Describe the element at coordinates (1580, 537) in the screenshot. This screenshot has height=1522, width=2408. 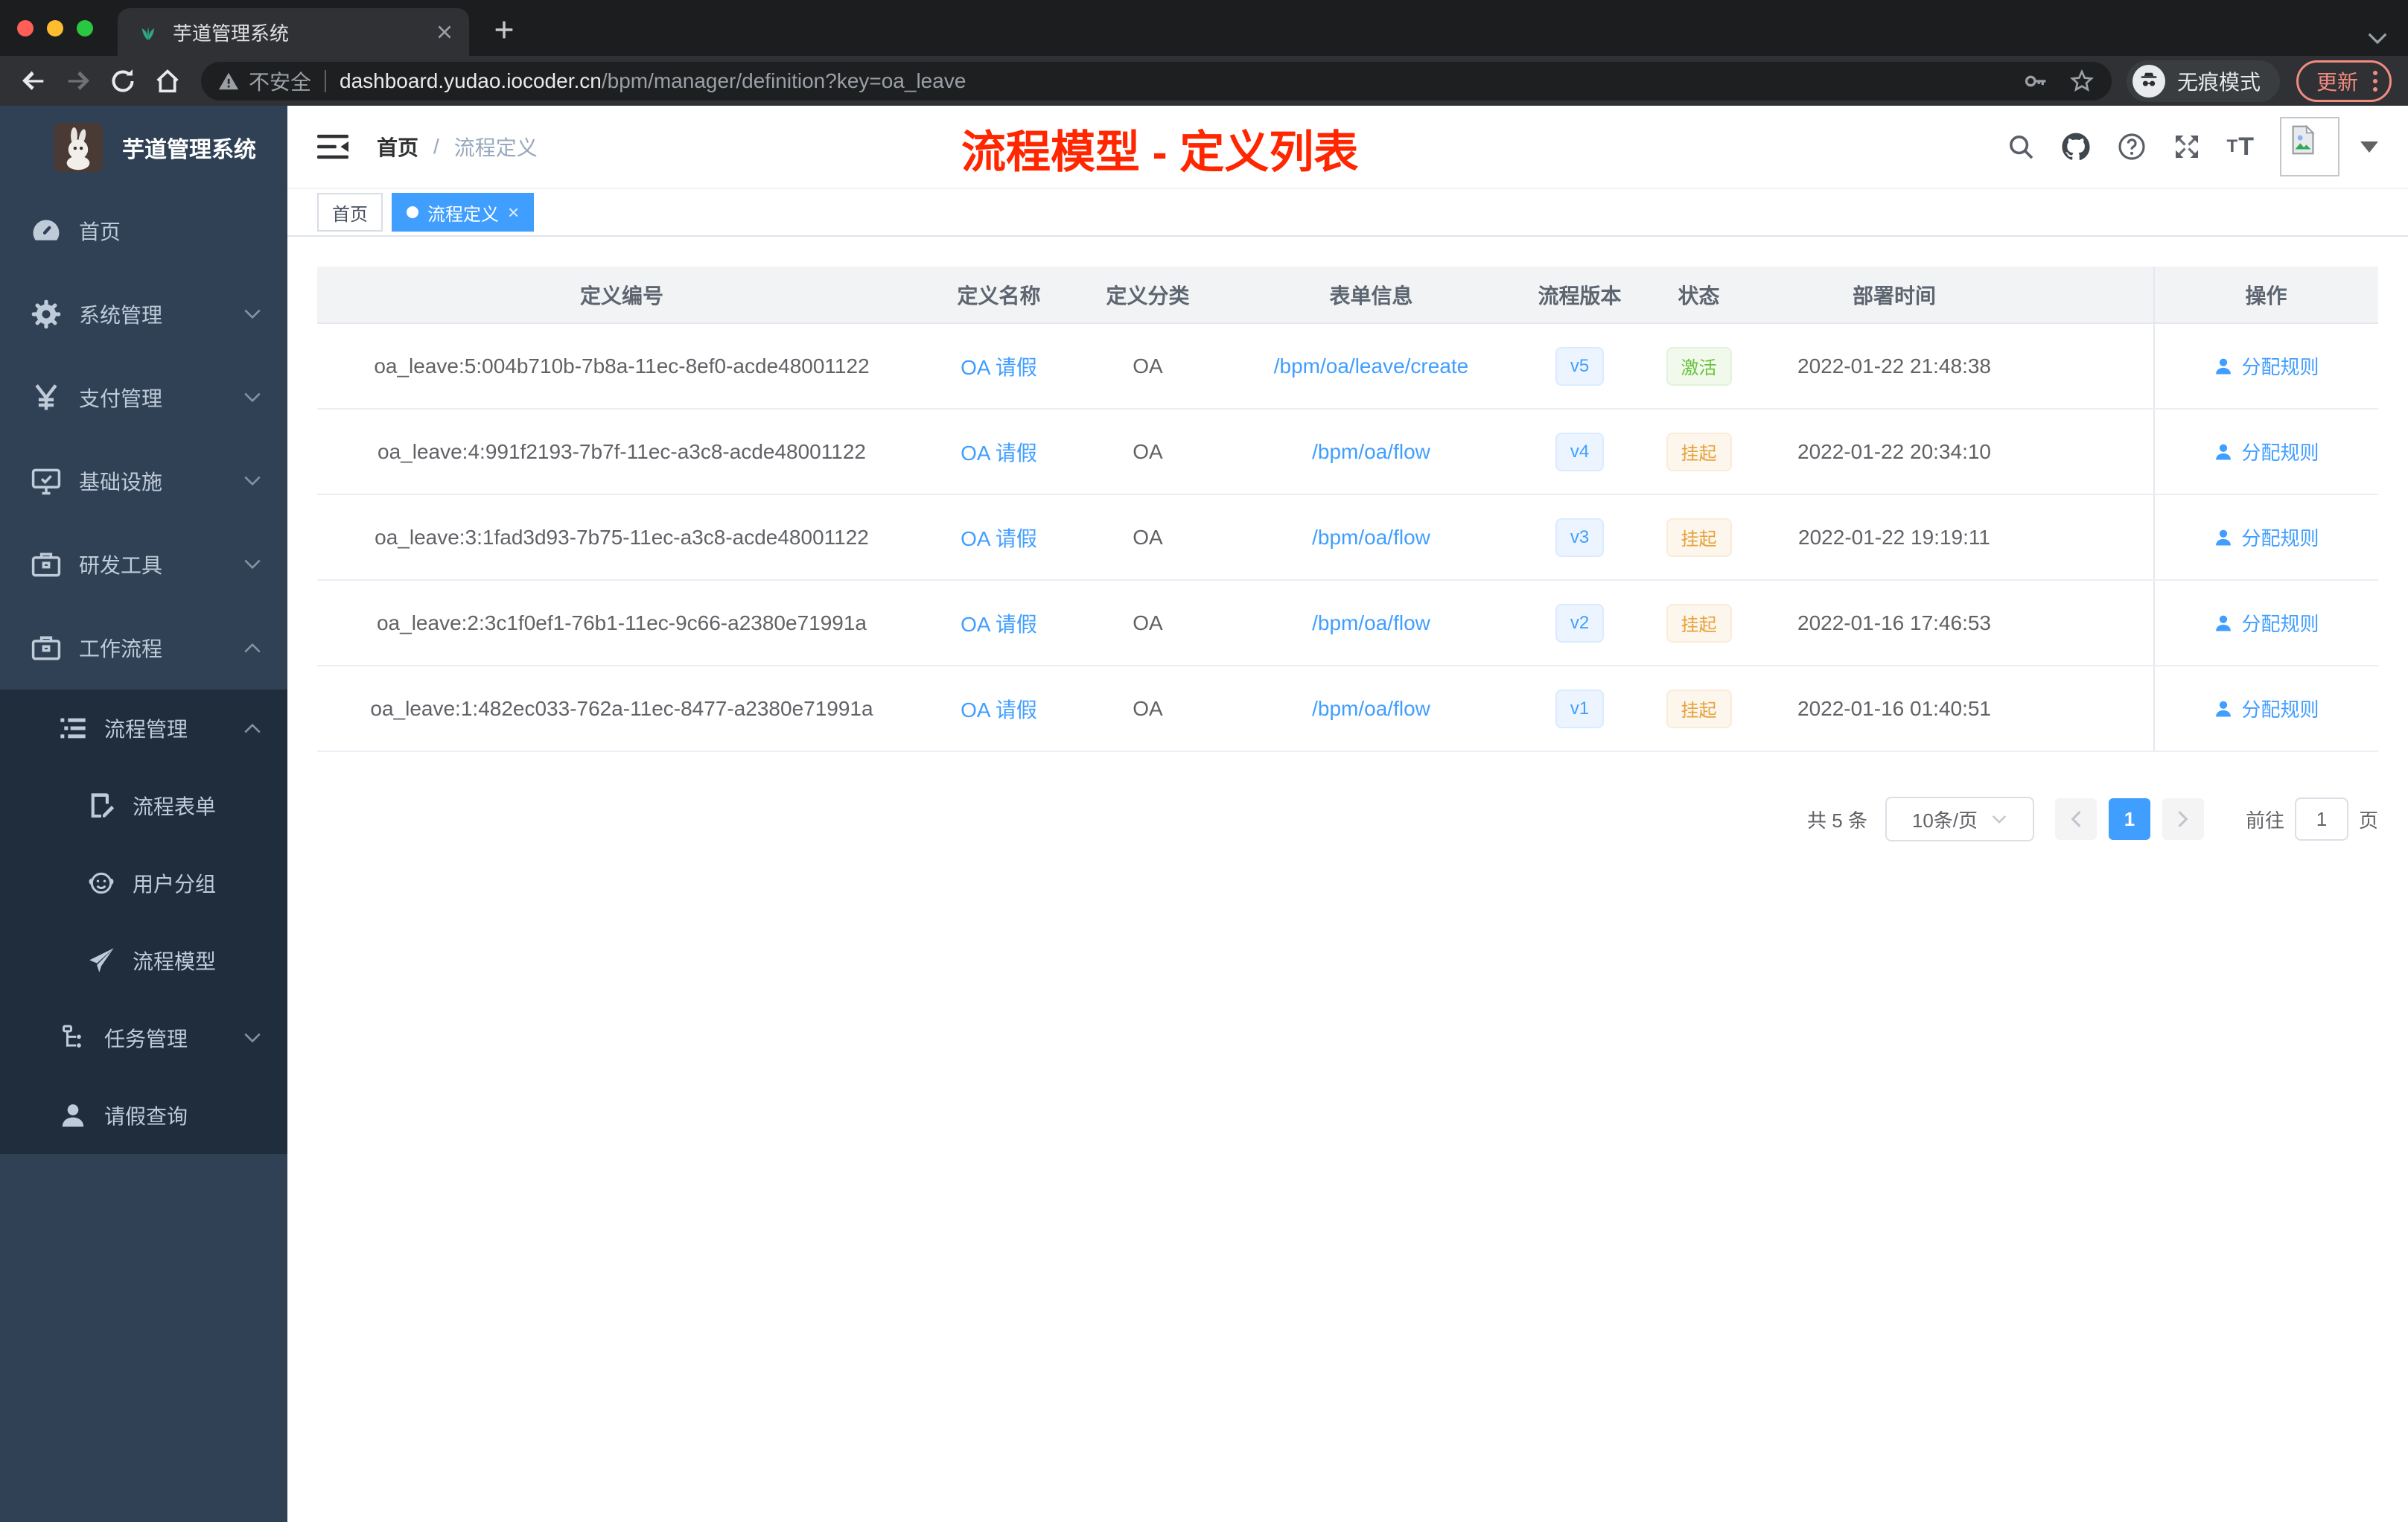
I see `version-badge: v3` at that location.